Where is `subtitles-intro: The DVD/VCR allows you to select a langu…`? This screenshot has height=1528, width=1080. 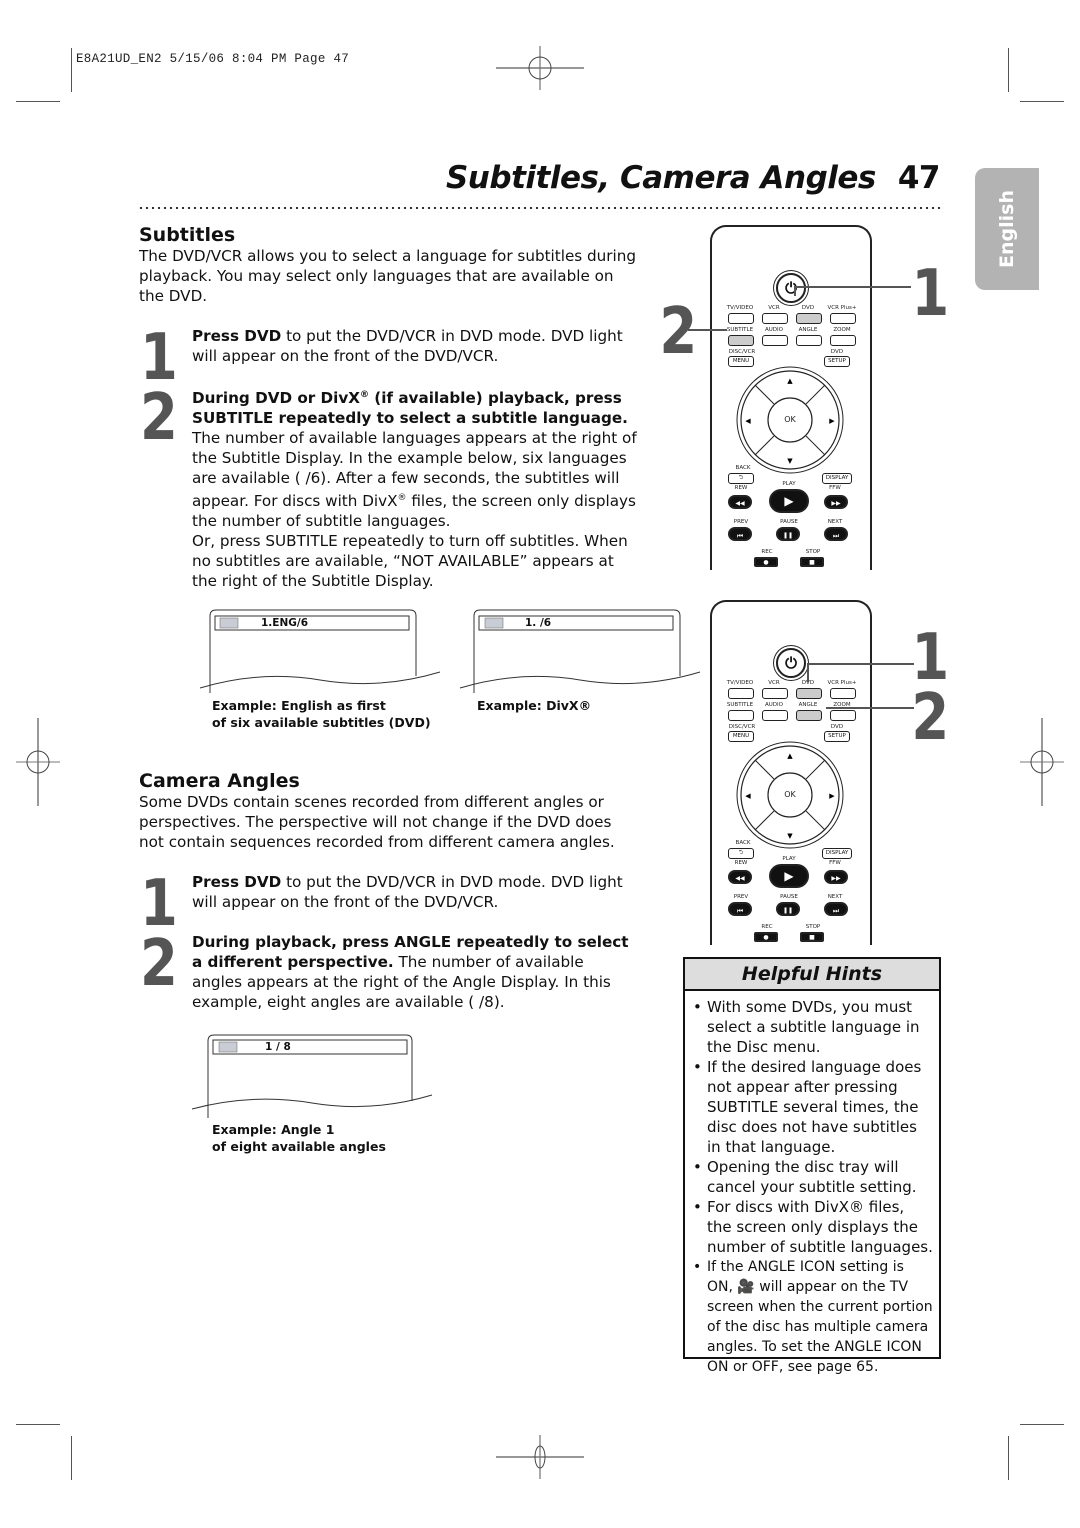 subtitles-intro: The DVD/VCR allows you to select a langu… is located at coordinates (388, 276).